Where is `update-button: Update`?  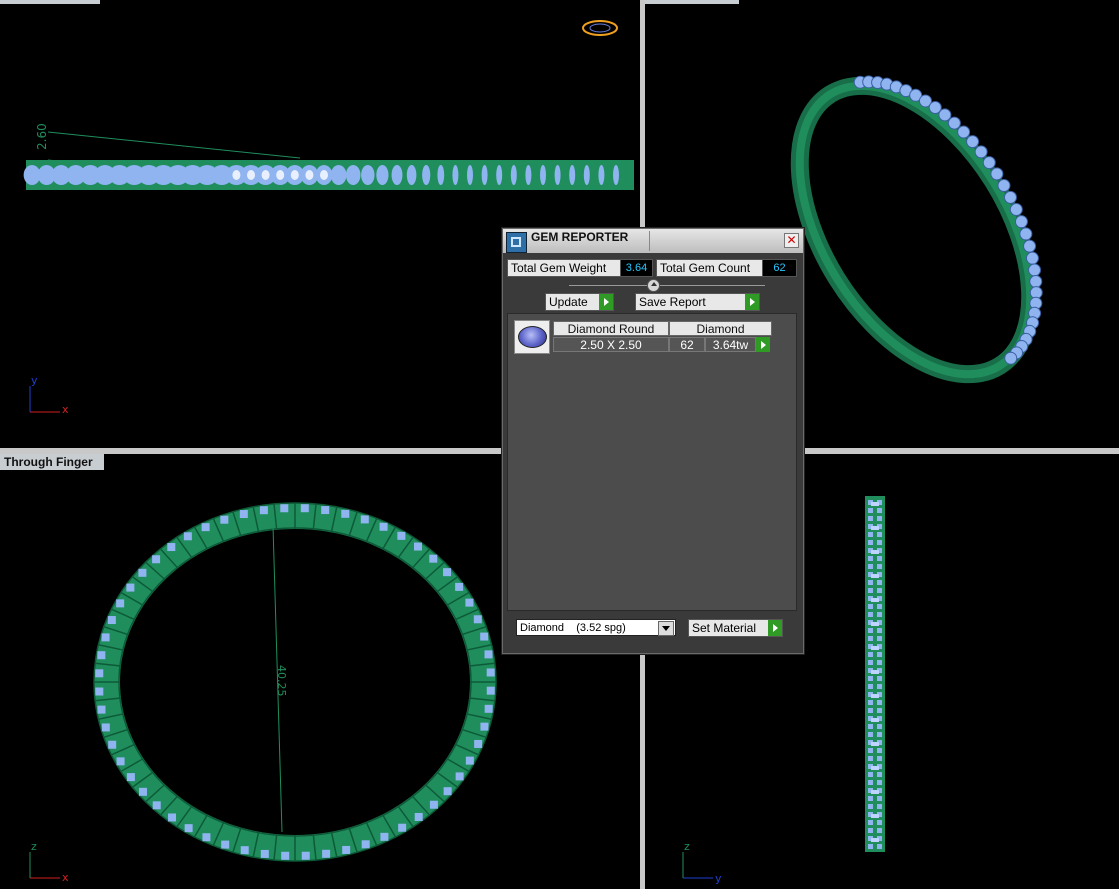 update-button: Update is located at coordinates (579, 302).